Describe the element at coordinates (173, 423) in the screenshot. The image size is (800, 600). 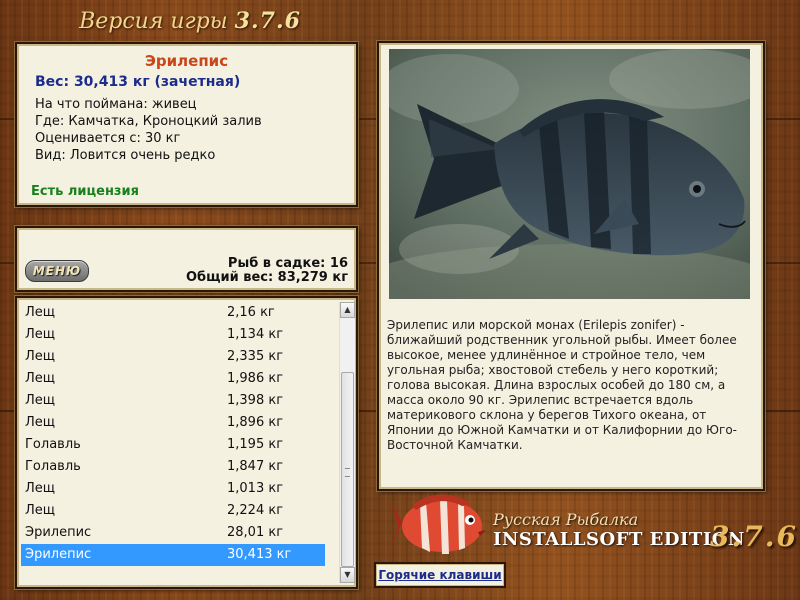
I see `list-item: Лещ 1,896 кг` at that location.